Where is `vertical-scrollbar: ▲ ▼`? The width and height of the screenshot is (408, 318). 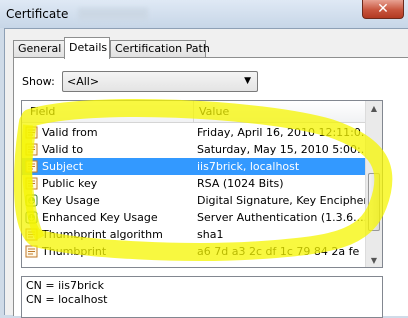 vertical-scrollbar: ▲ ▼ is located at coordinates (373, 184).